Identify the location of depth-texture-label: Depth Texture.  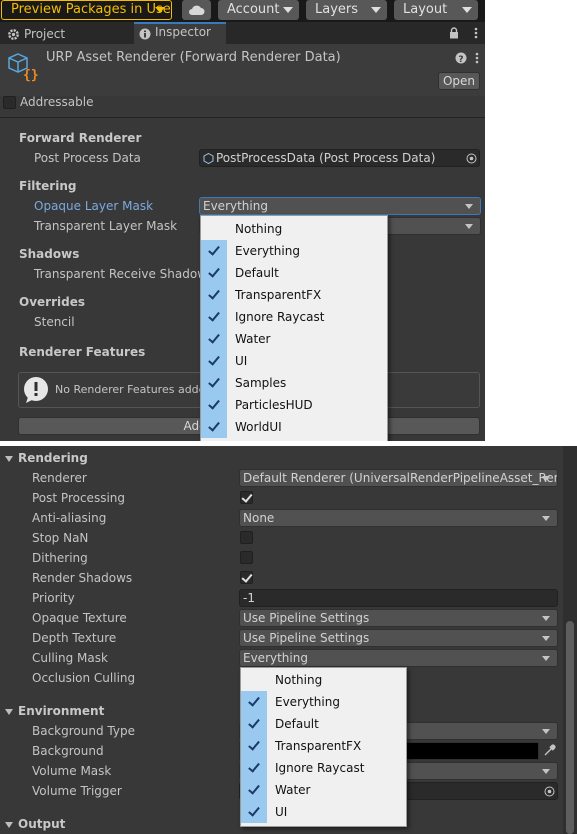
(74, 638).